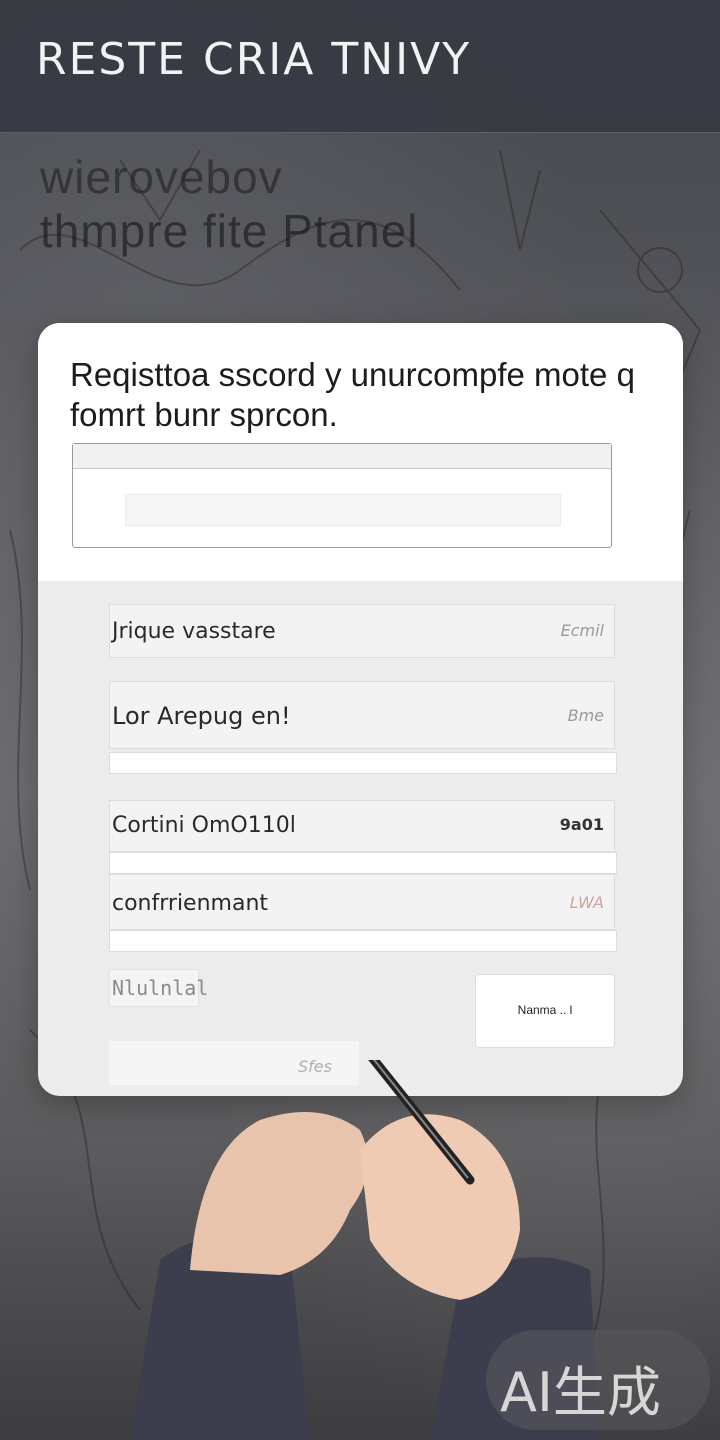 Image resolution: width=720 pixels, height=1440 pixels. Describe the element at coordinates (582, 630) in the screenshot. I see `name-field-hint: Ecmil` at that location.